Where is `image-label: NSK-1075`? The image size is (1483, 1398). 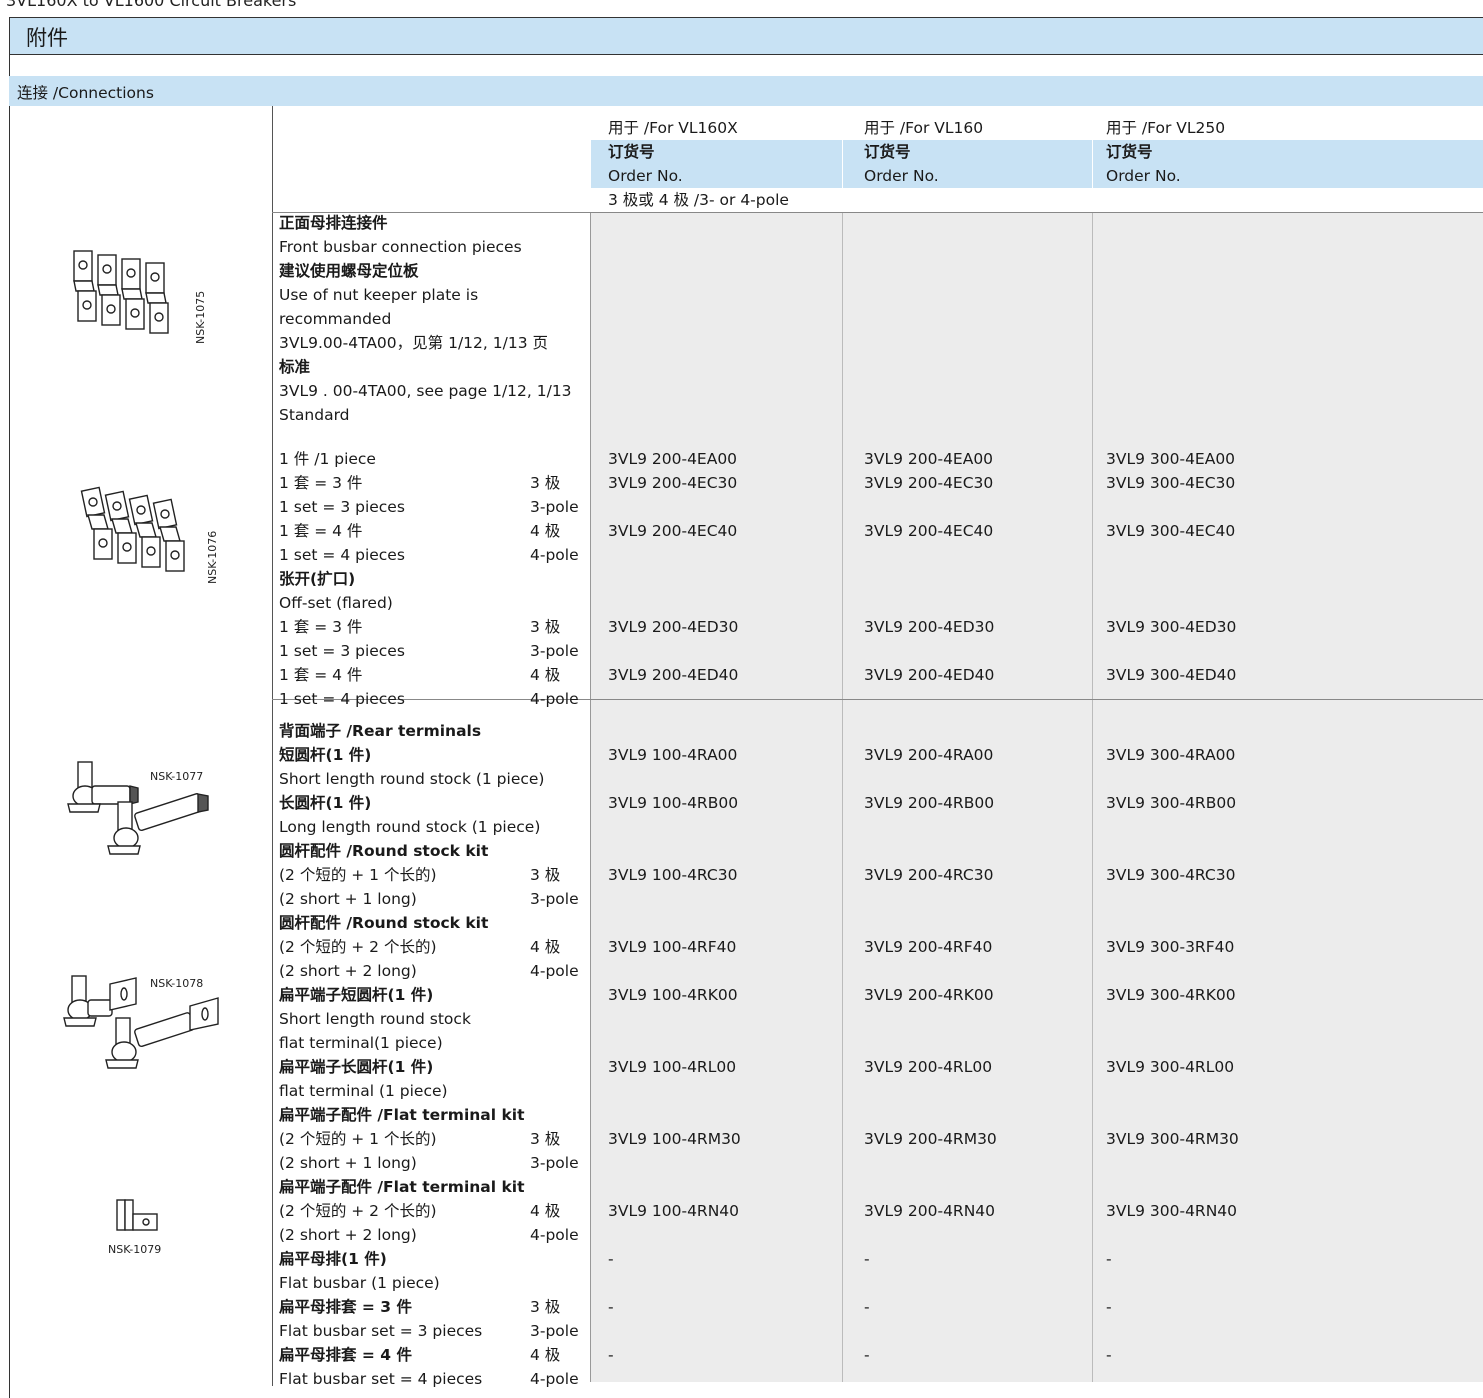 image-label: NSK-1075 is located at coordinates (200, 317).